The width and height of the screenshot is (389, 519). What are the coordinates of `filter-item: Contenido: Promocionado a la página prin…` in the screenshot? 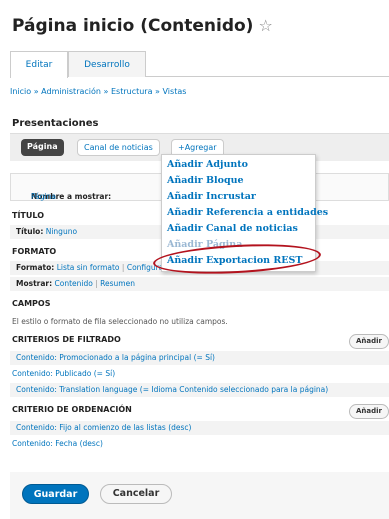 It's located at (199, 358).